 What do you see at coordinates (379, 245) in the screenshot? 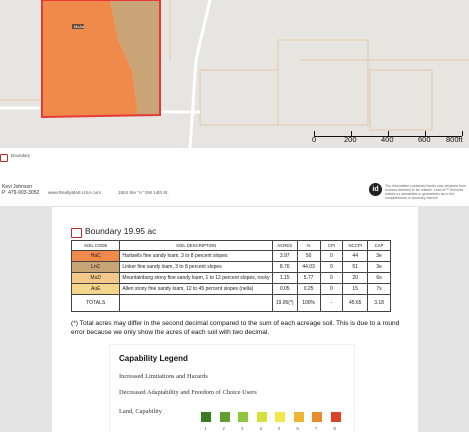
I see `col-cap: CAP` at bounding box center [379, 245].